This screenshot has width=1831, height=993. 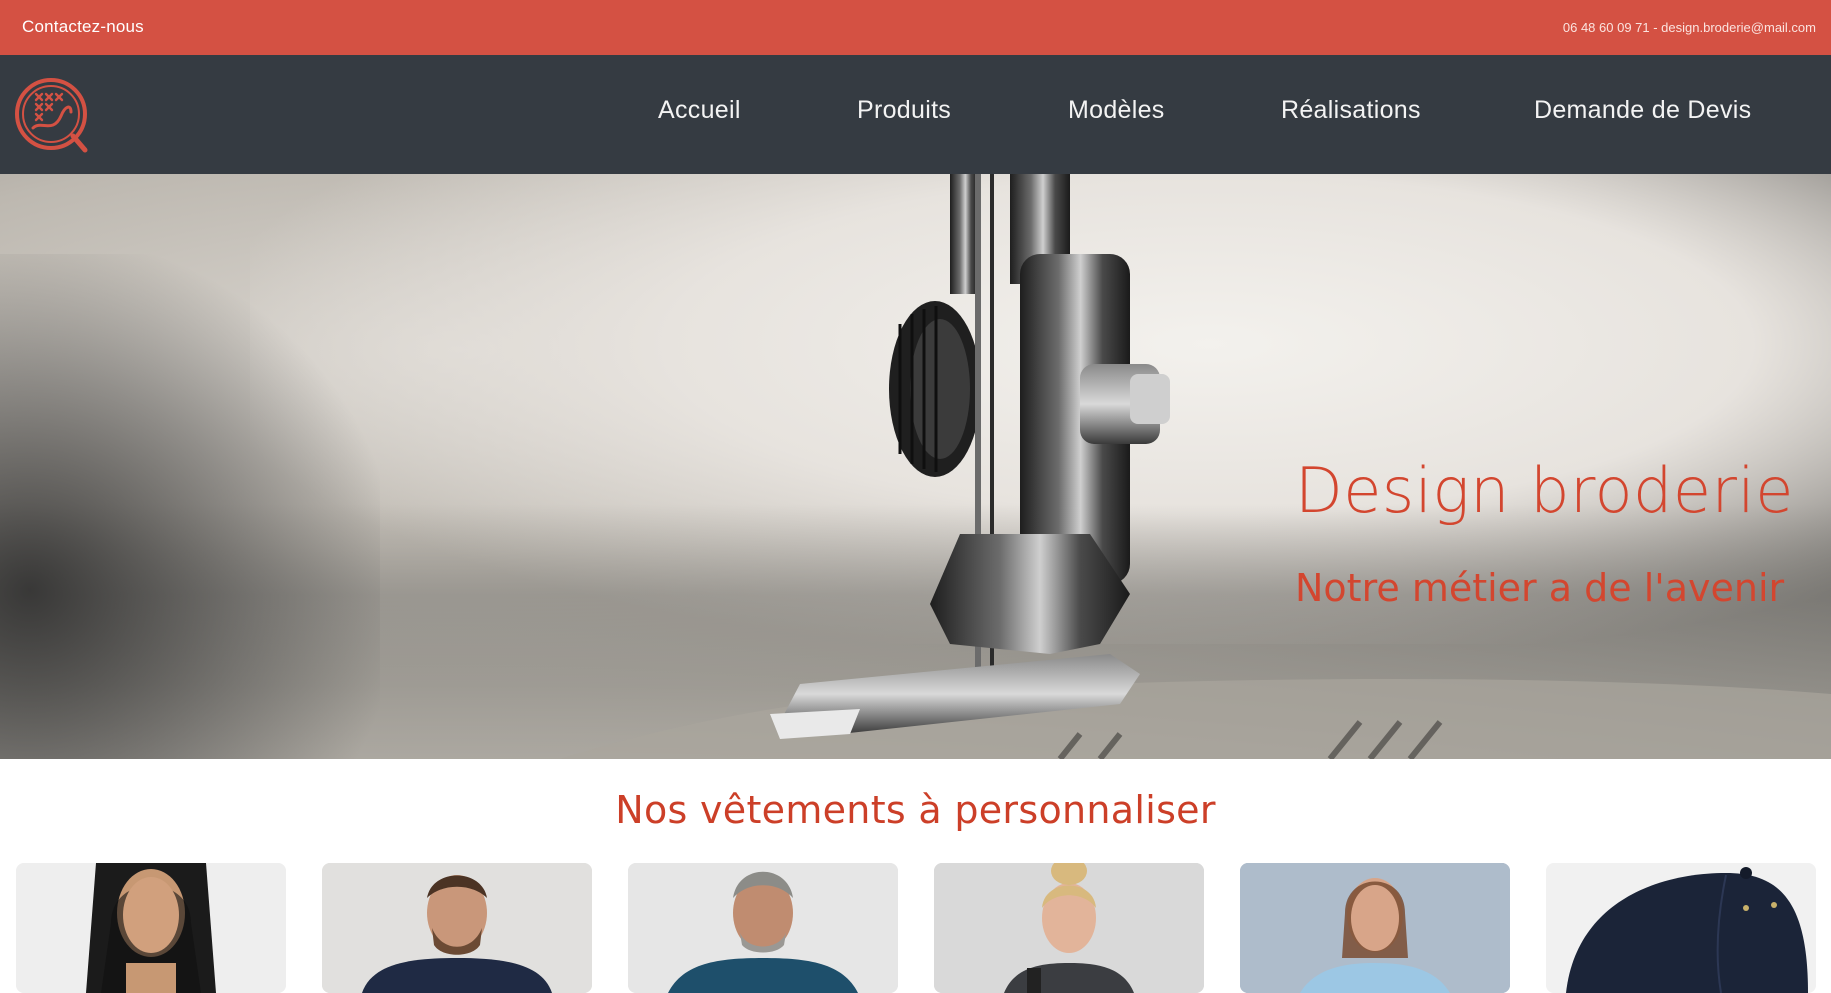 What do you see at coordinates (1544, 490) in the screenshot?
I see `hero-title: Design broderie` at bounding box center [1544, 490].